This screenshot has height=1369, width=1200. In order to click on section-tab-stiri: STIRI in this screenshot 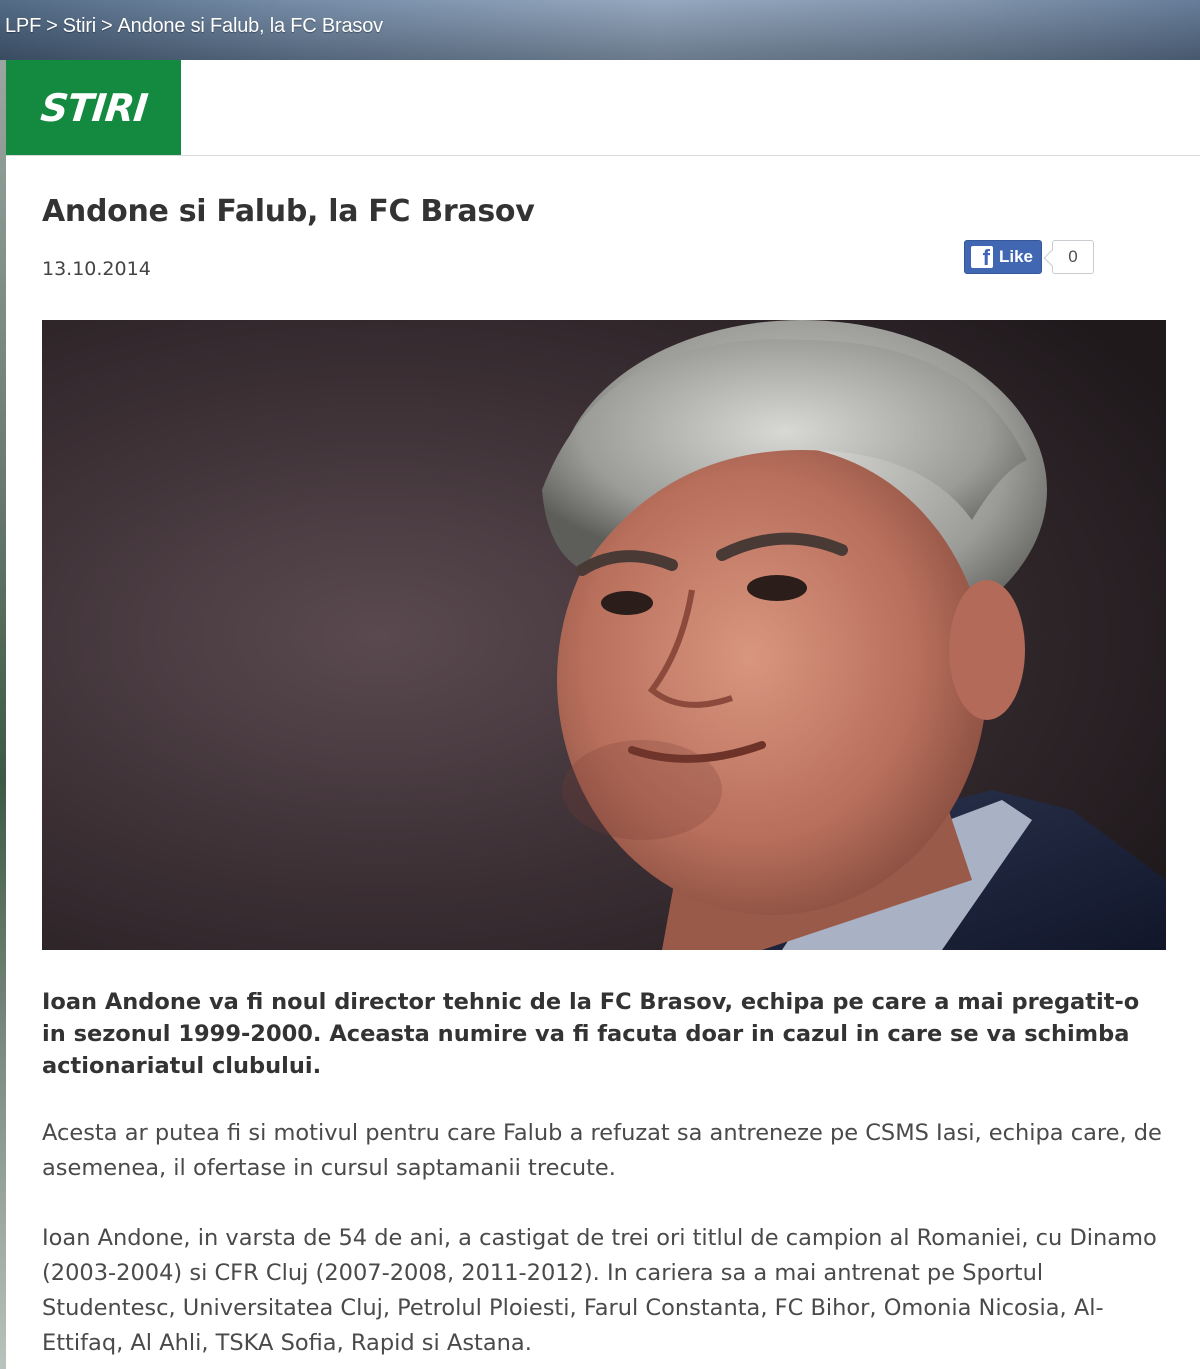, I will do `click(93, 107)`.